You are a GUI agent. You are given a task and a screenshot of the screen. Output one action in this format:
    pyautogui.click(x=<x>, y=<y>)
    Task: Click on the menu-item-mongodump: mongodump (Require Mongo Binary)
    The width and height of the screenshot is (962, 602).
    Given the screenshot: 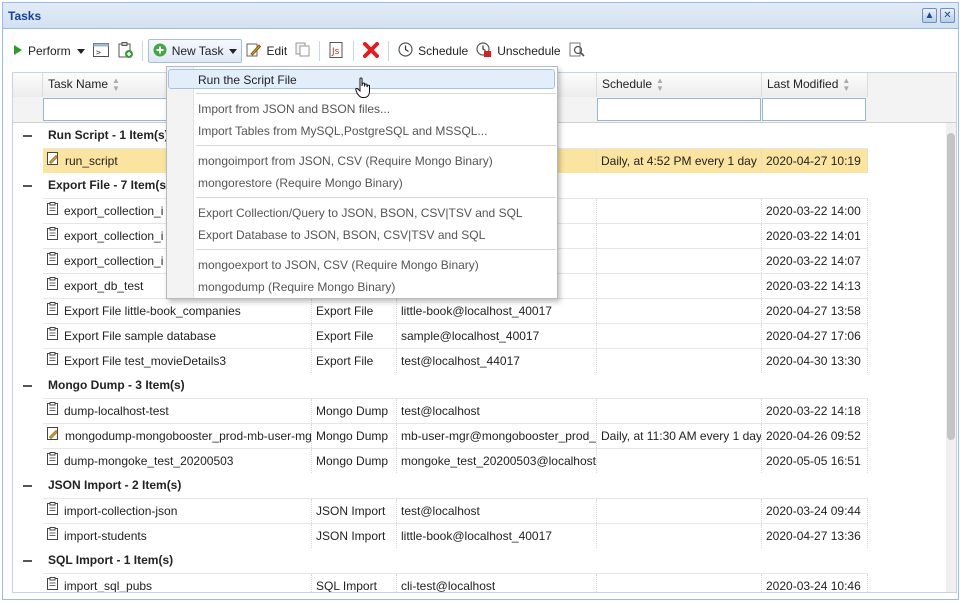 What is the action you would take?
    pyautogui.click(x=296, y=287)
    